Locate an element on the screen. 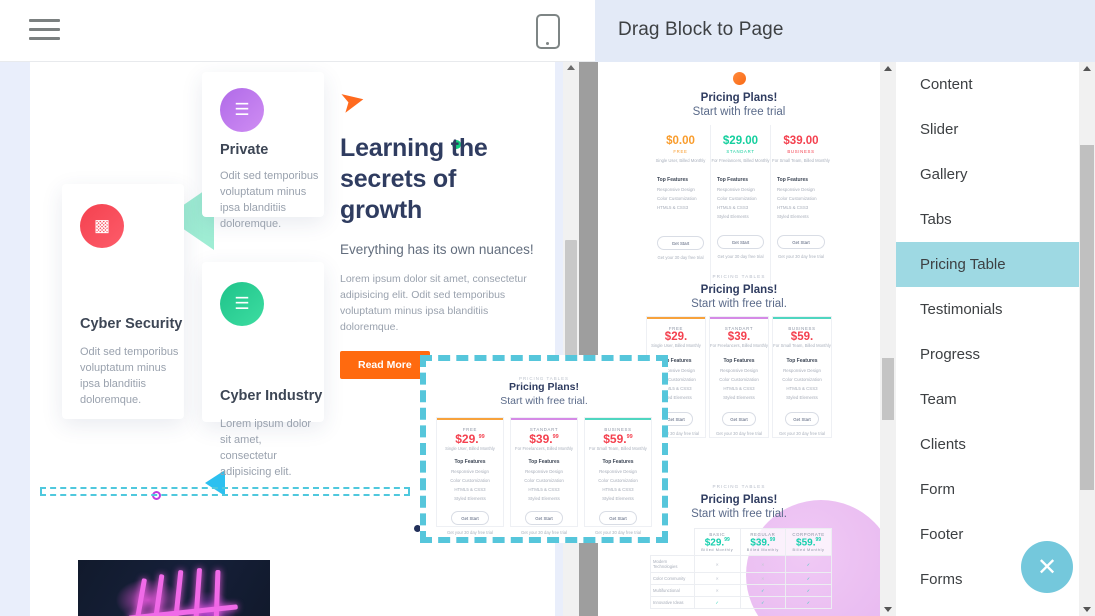 This screenshot has height=616, width=1095. plan-name: FREE is located at coordinates (680, 151).